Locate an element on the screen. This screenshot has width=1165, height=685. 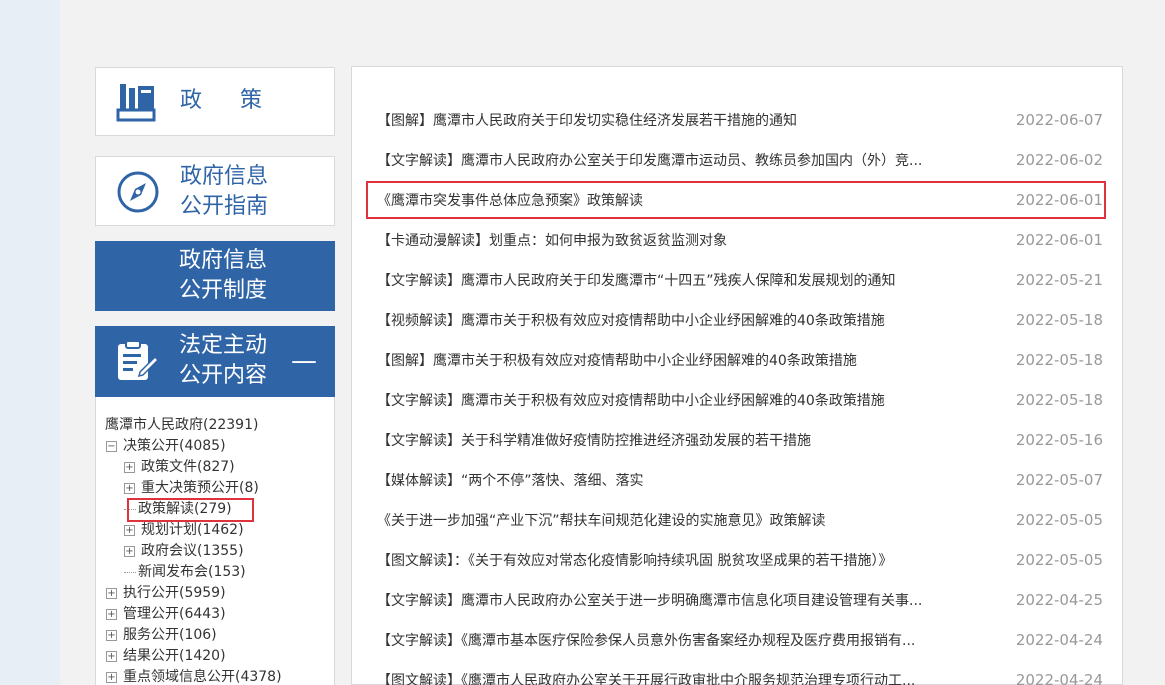
tree-item-label: 服务公开(106) is located at coordinates (170, 635).